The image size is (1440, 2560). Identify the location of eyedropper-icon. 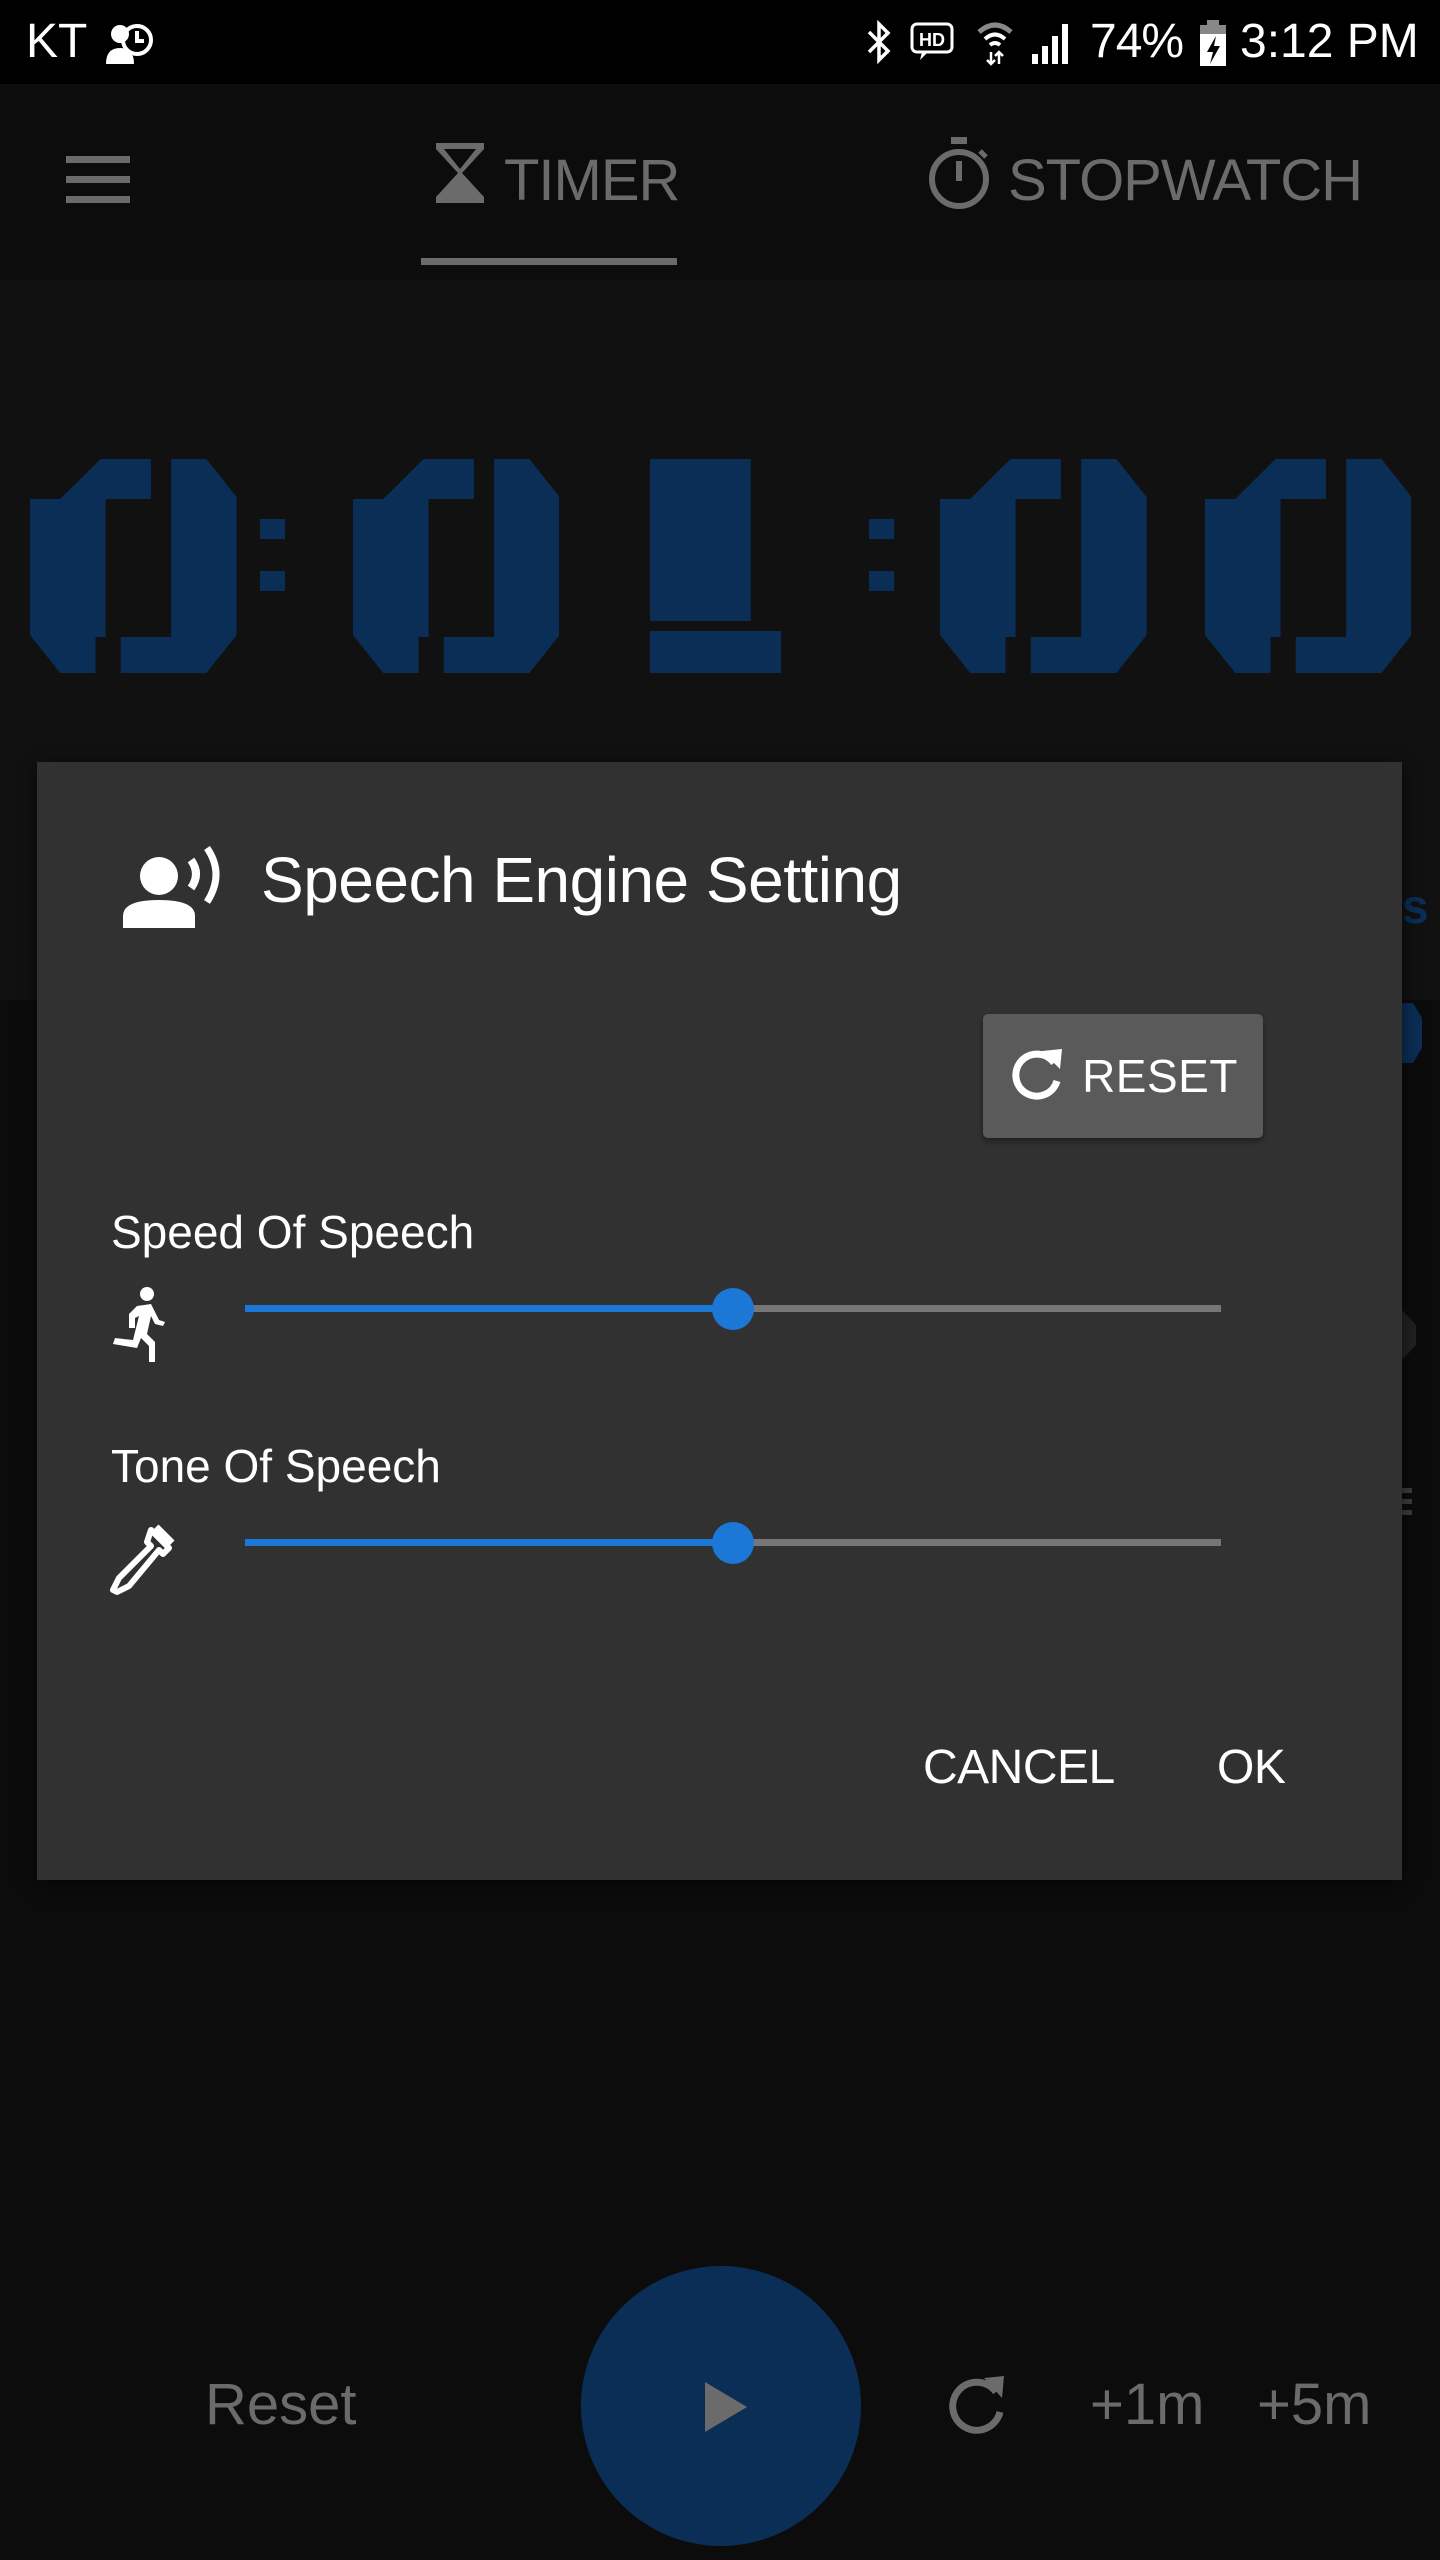
(142, 1560).